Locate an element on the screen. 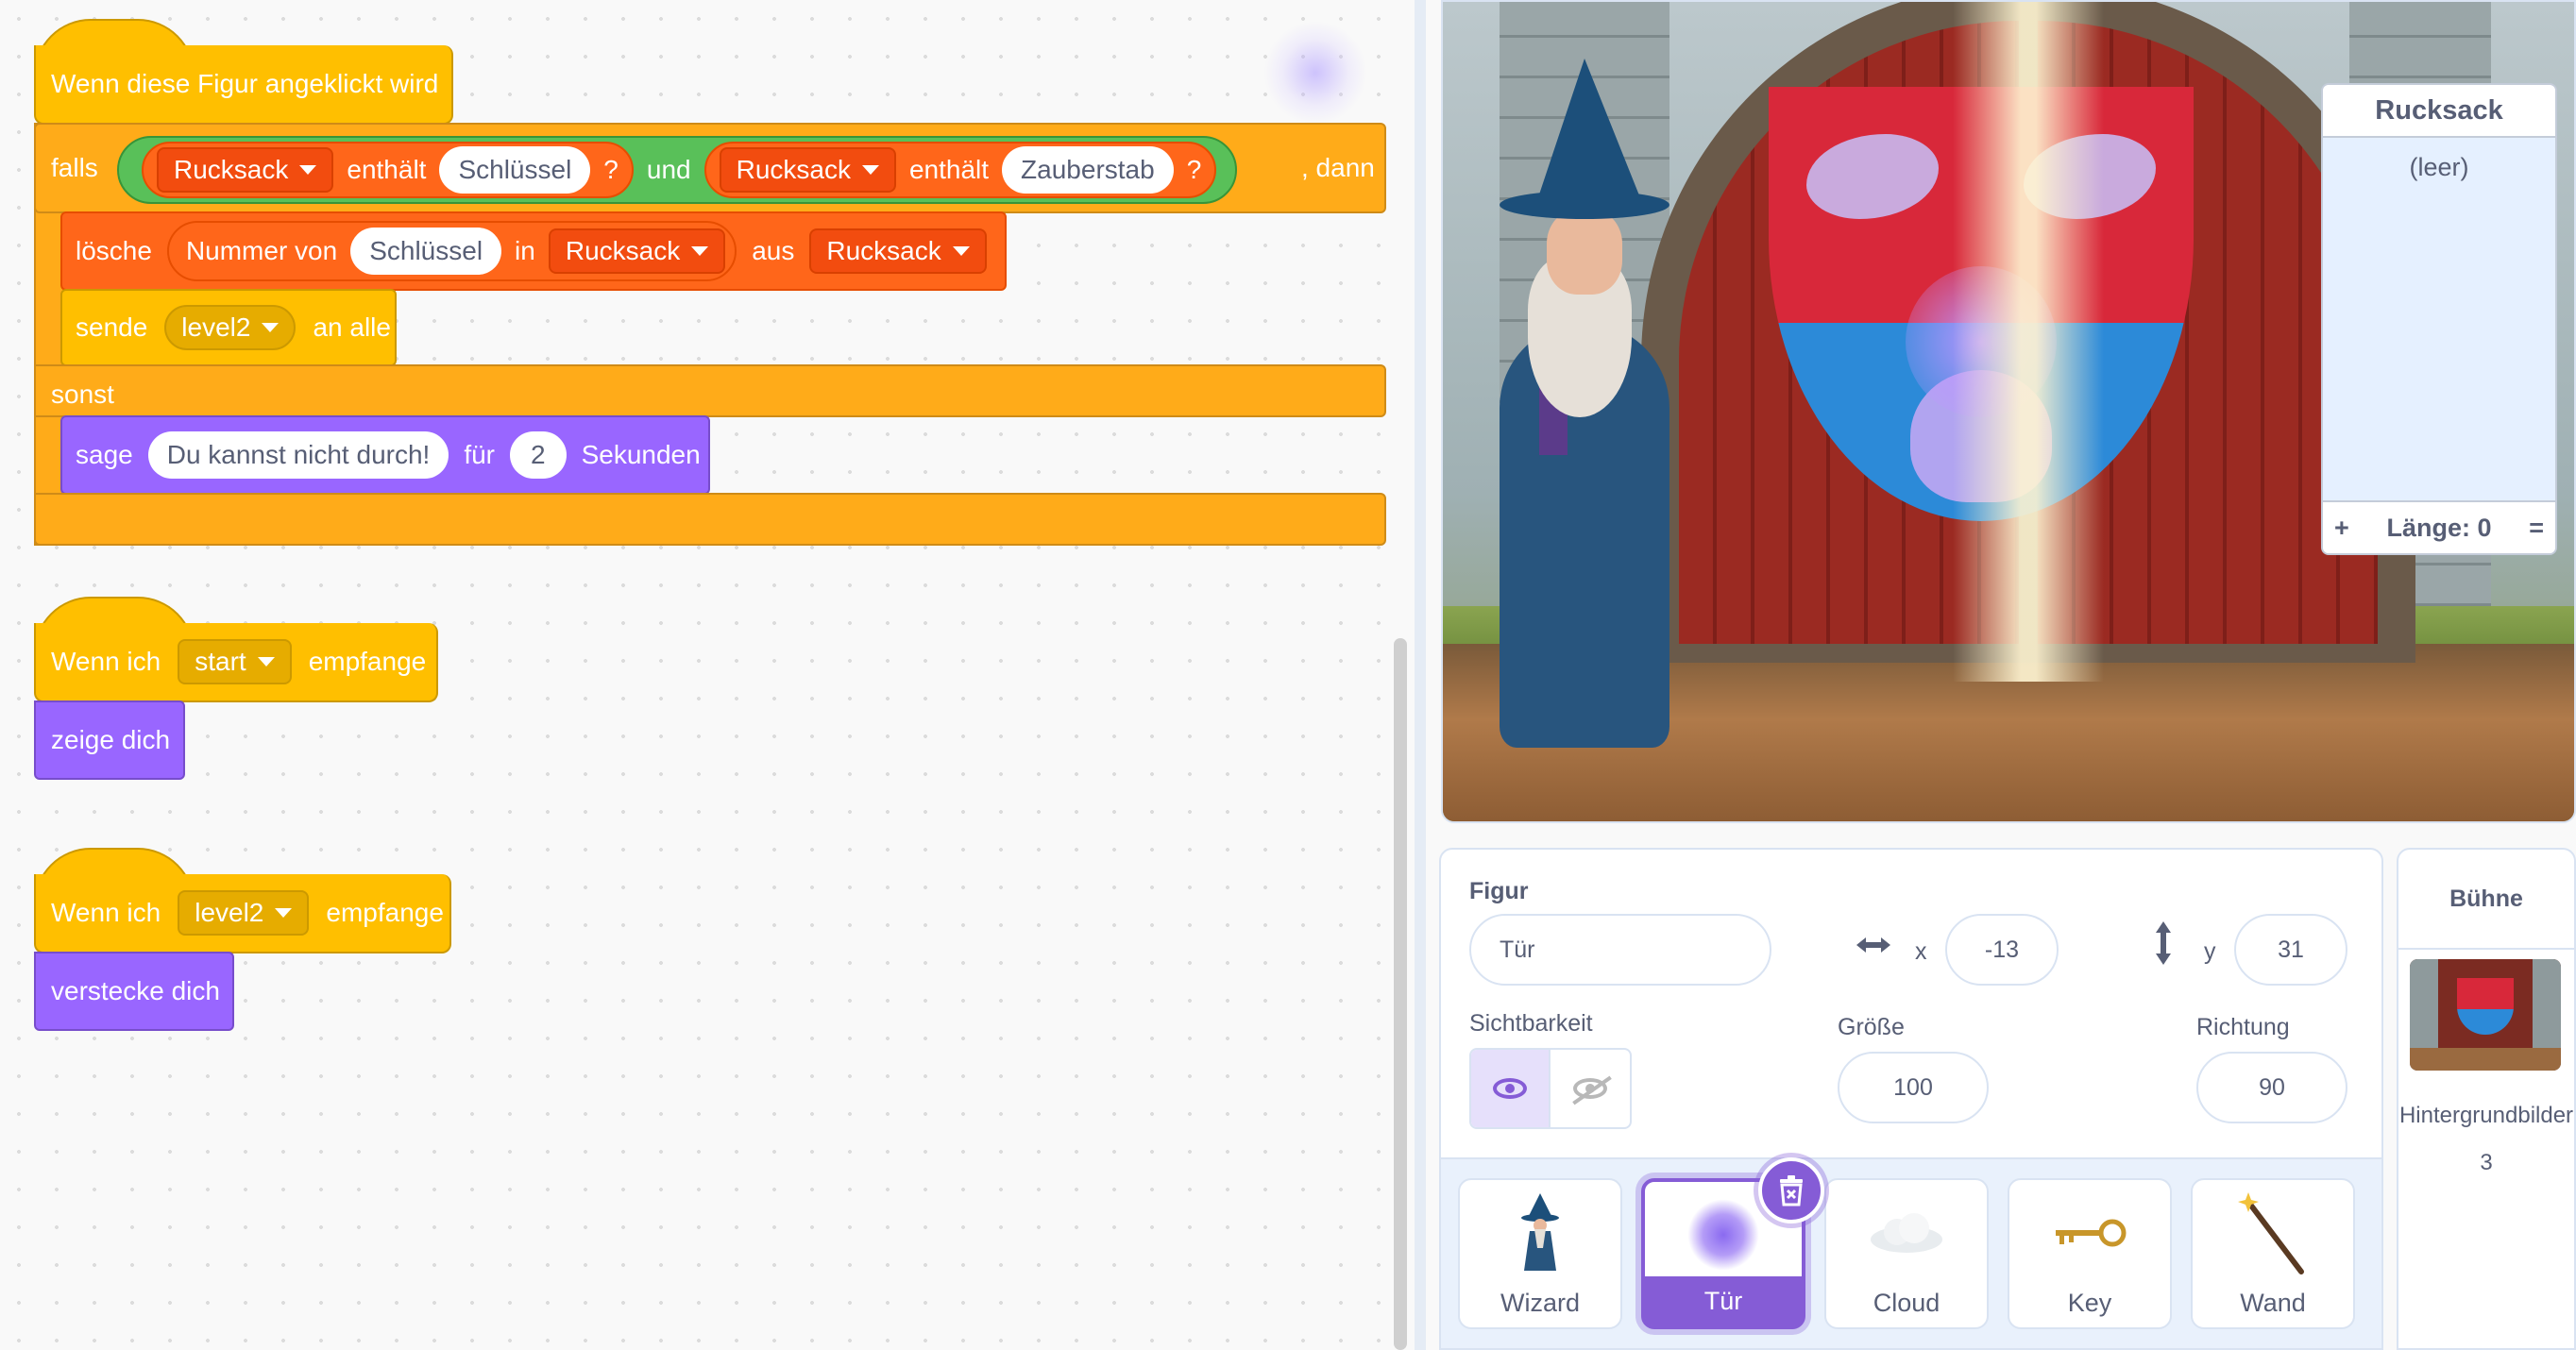  list-length: Länge: 0 is located at coordinates (2439, 528).